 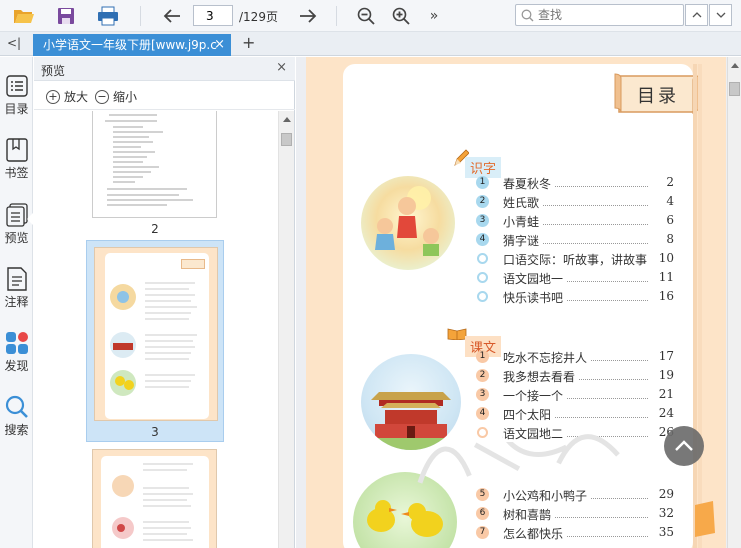 What do you see at coordinates (286, 329) in the screenshot?
I see `thumbnail-scrollbar` at bounding box center [286, 329].